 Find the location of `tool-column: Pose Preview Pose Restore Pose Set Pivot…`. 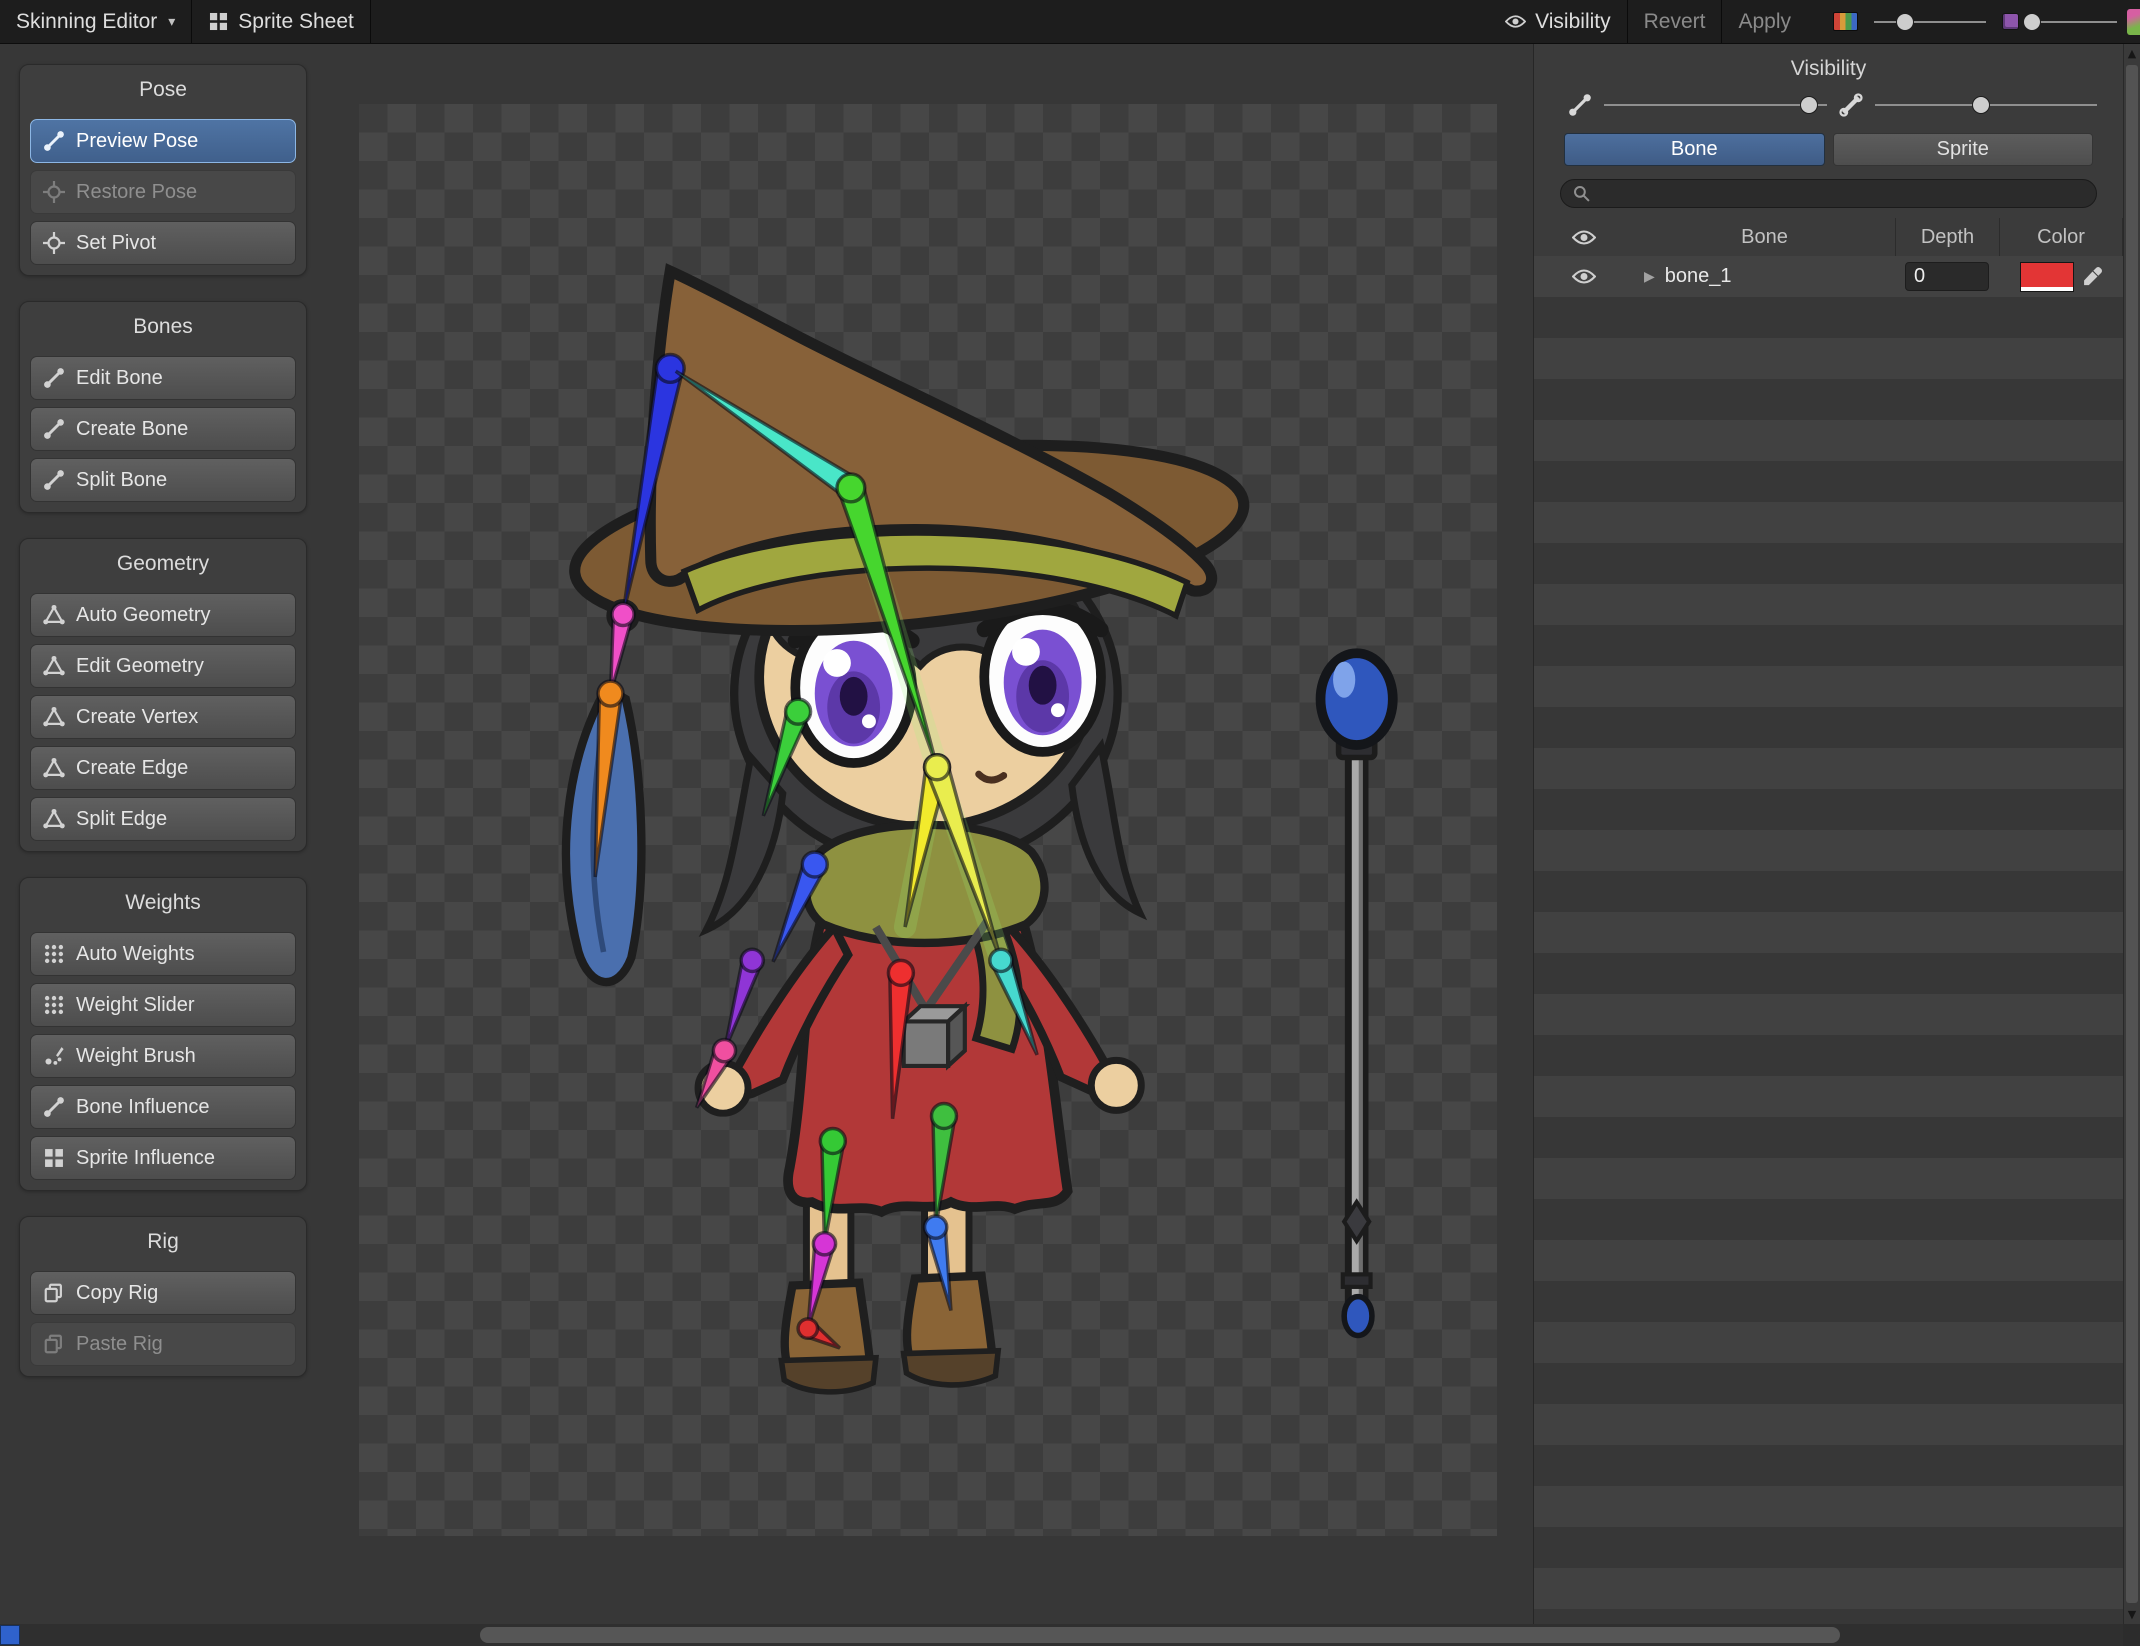

tool-column: Pose Preview Pose Restore Pose Set Pivot… is located at coordinates (163, 733).